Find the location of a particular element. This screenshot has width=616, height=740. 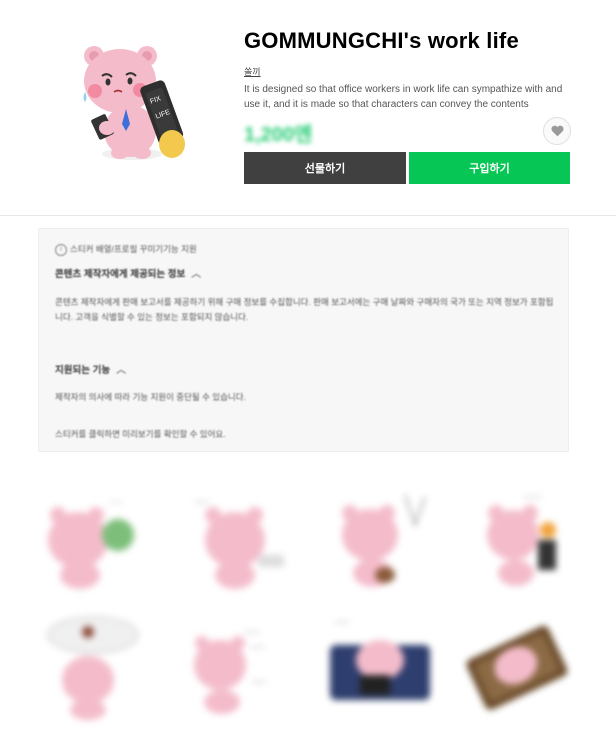

preview-note: 스티커를 클릭하면 미리보기를 확인할 수 있어요. is located at coordinates (140, 434).